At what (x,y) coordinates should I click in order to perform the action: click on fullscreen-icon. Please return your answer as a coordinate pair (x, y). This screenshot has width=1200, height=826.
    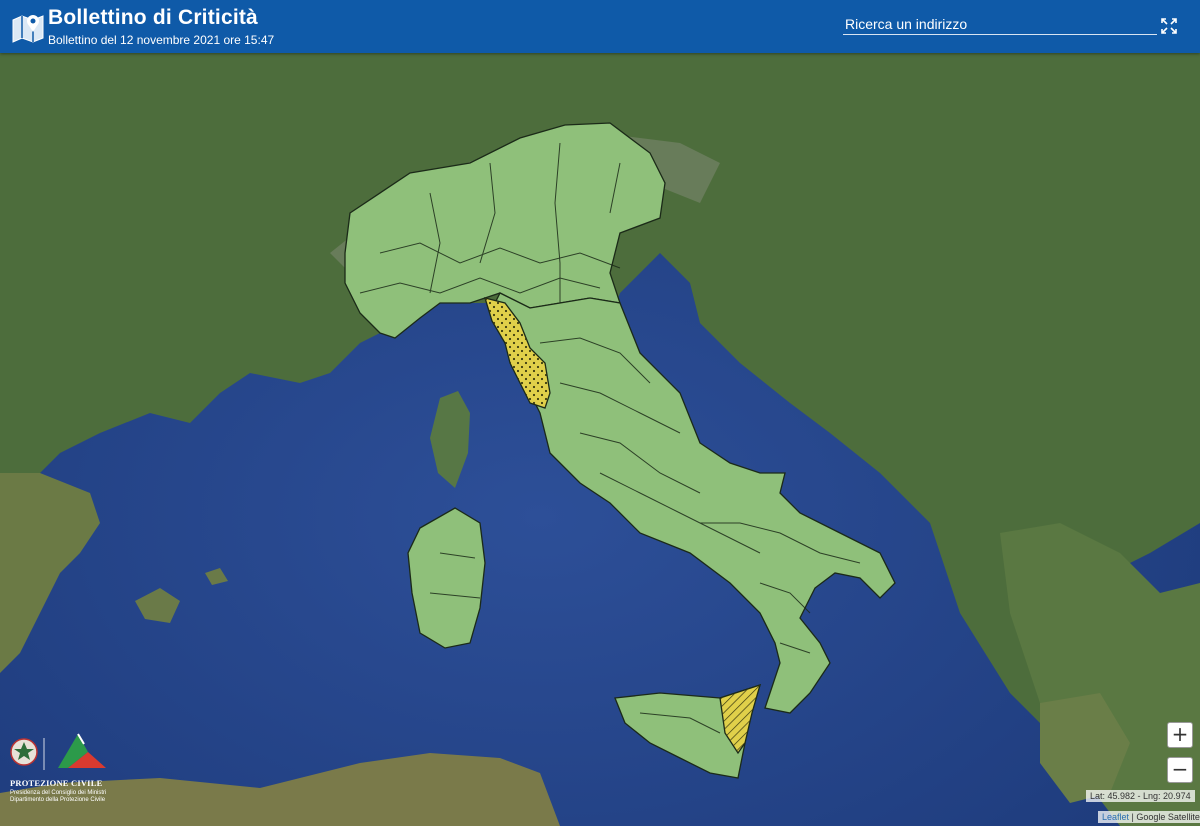
    Looking at the image, I should click on (1169, 26).